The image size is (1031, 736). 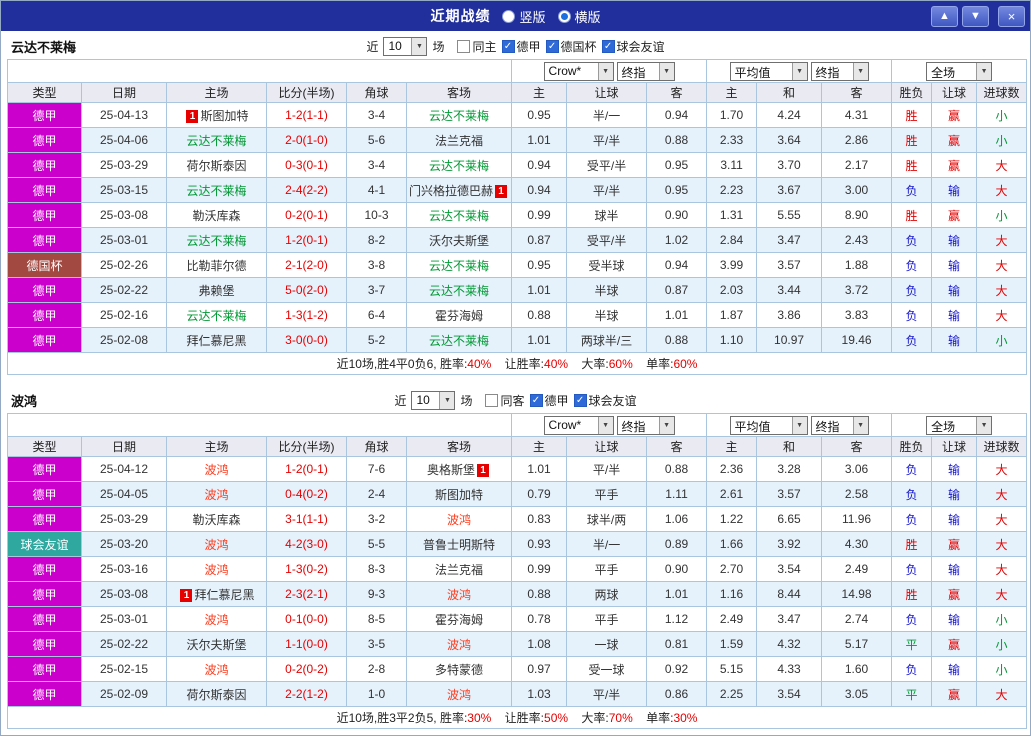 I want to click on title-bar: 近期战绩 竖版 横版 ▲ ▼ ×, so click(x=515, y=16).